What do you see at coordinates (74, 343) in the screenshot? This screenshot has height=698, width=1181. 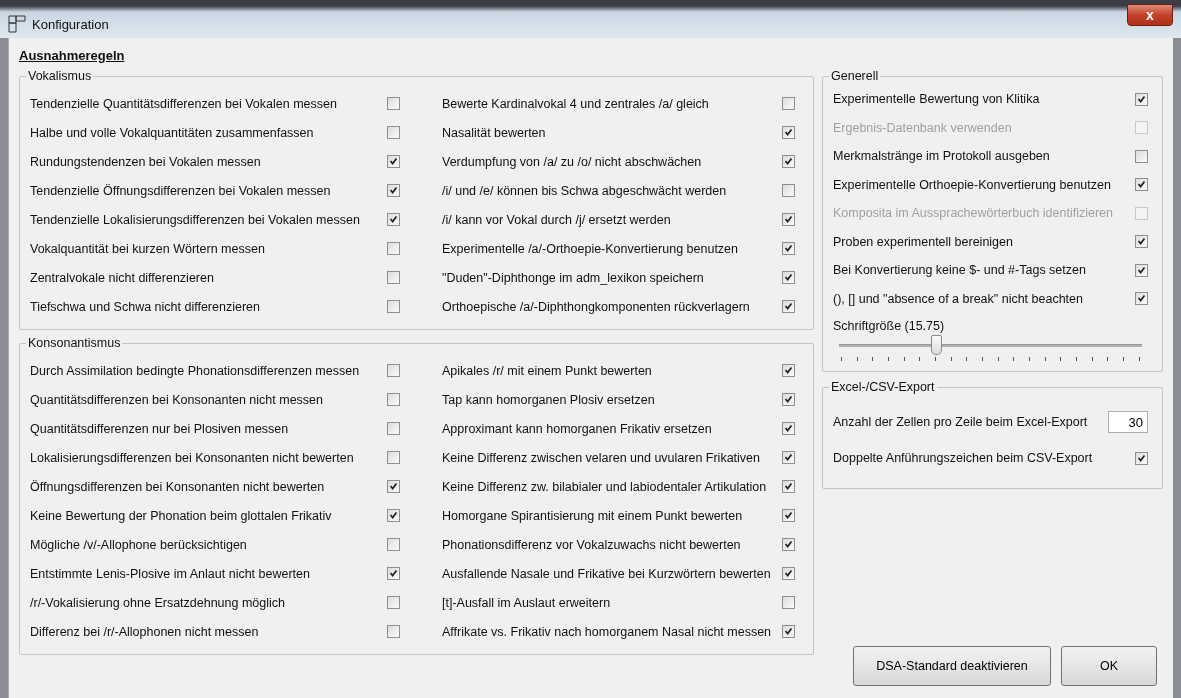 I see `group-title: Konsonantismus` at bounding box center [74, 343].